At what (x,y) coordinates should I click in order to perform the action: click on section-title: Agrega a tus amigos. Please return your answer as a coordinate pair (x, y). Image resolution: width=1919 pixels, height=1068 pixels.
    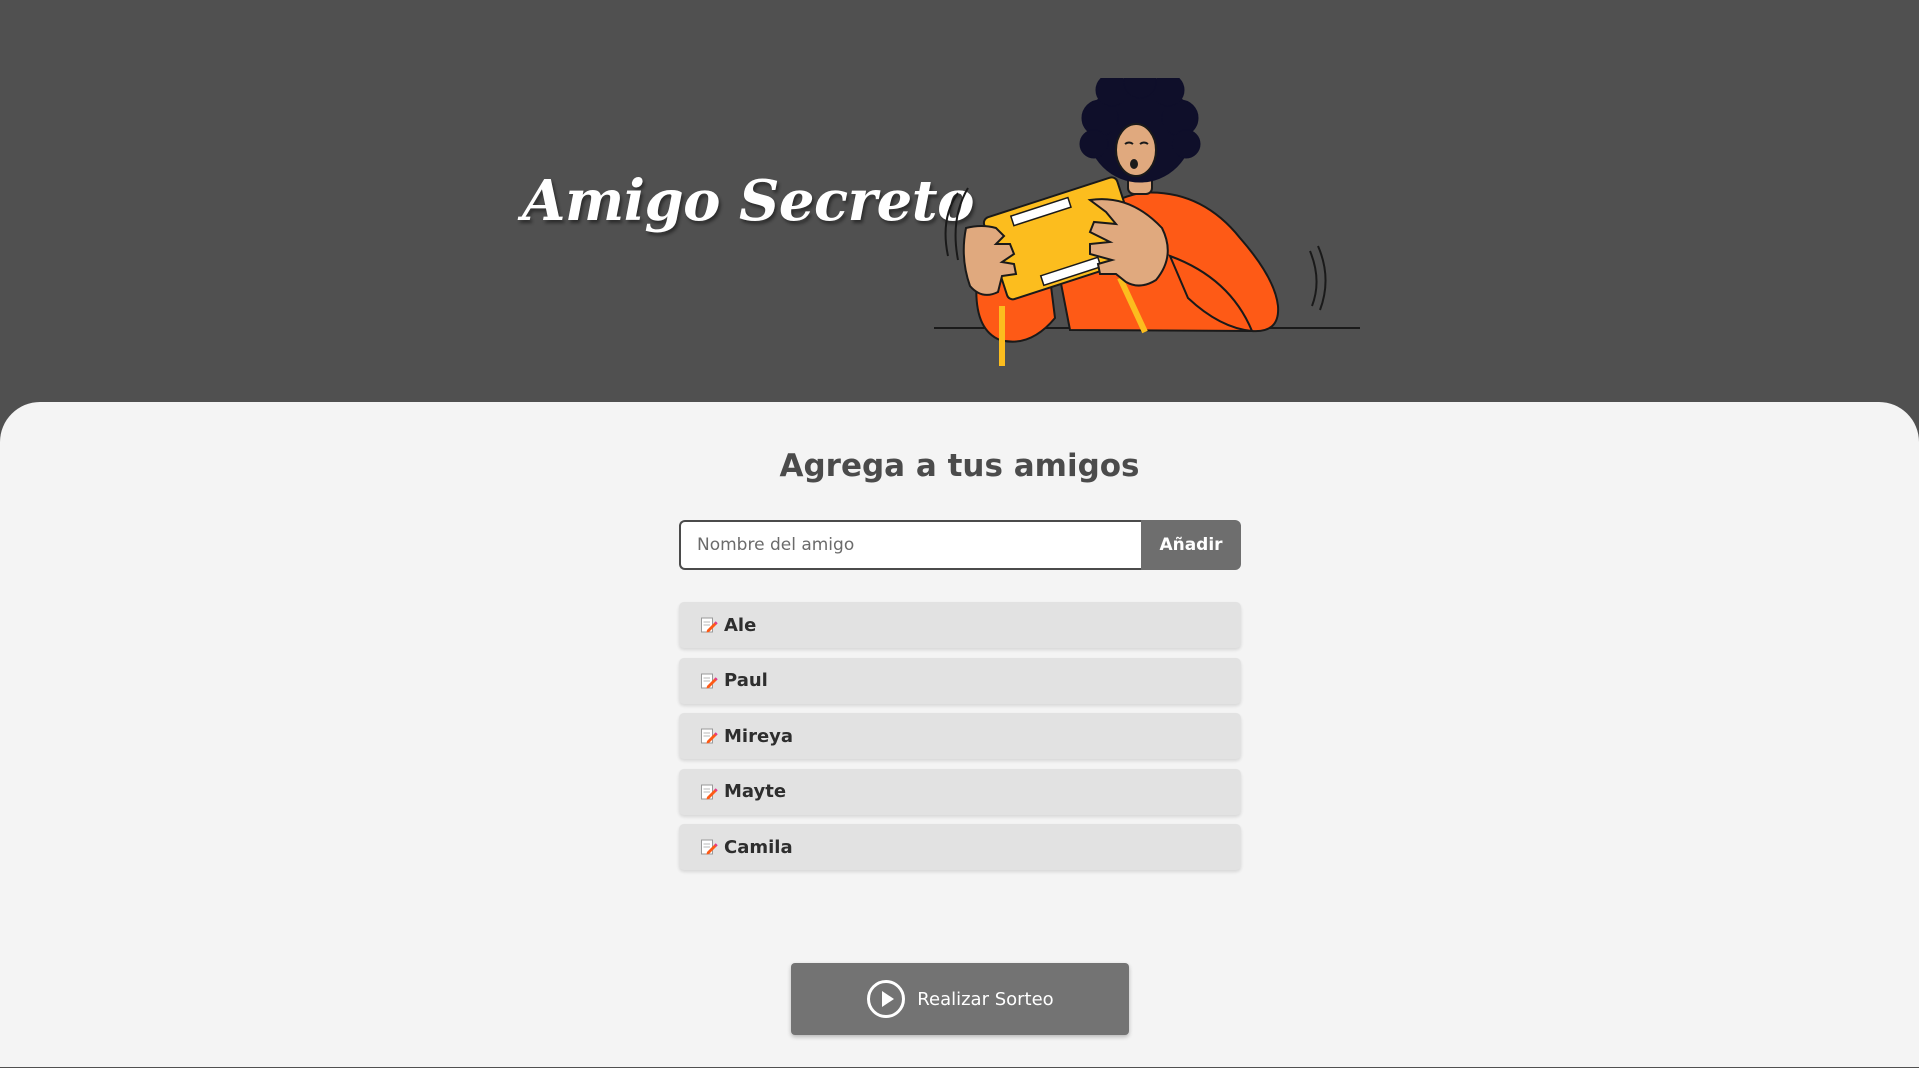
    Looking at the image, I should click on (959, 466).